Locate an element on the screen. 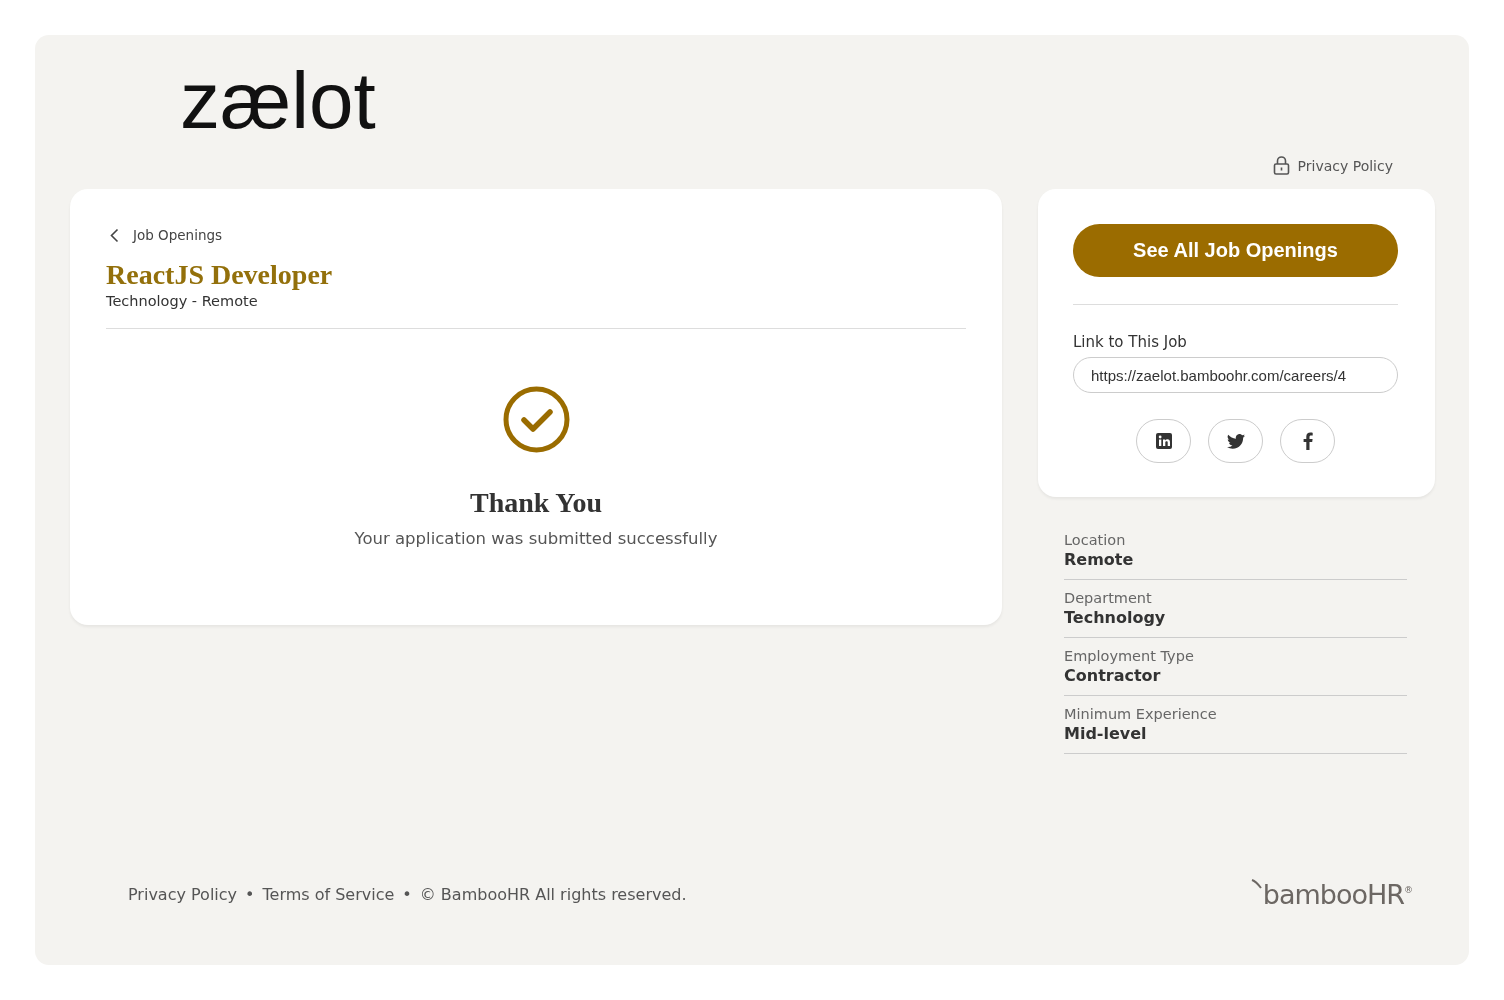 The width and height of the screenshot is (1504, 1000). footer-link: Privacy Policy is located at coordinates (183, 894).